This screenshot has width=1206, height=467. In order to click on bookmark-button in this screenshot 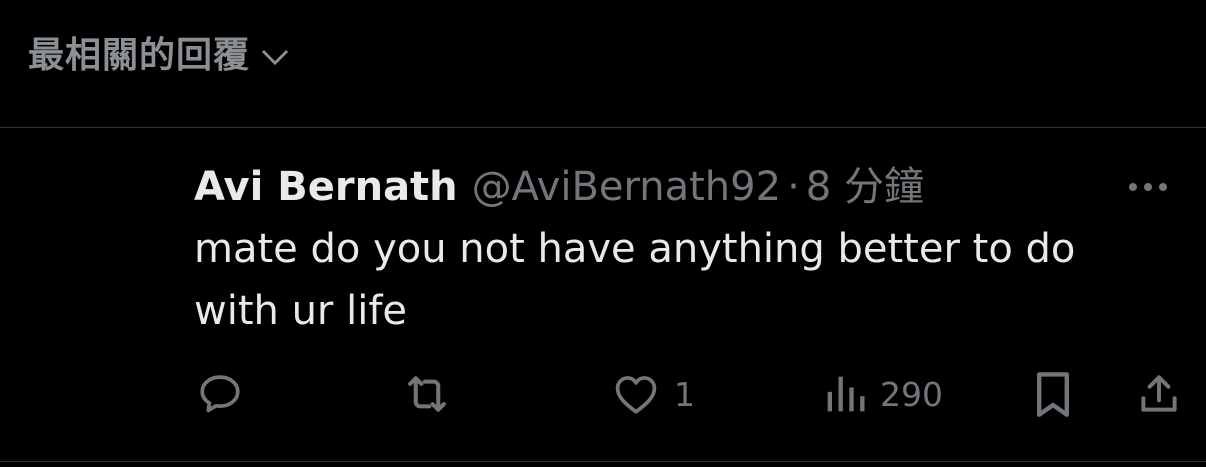, I will do `click(1053, 394)`.